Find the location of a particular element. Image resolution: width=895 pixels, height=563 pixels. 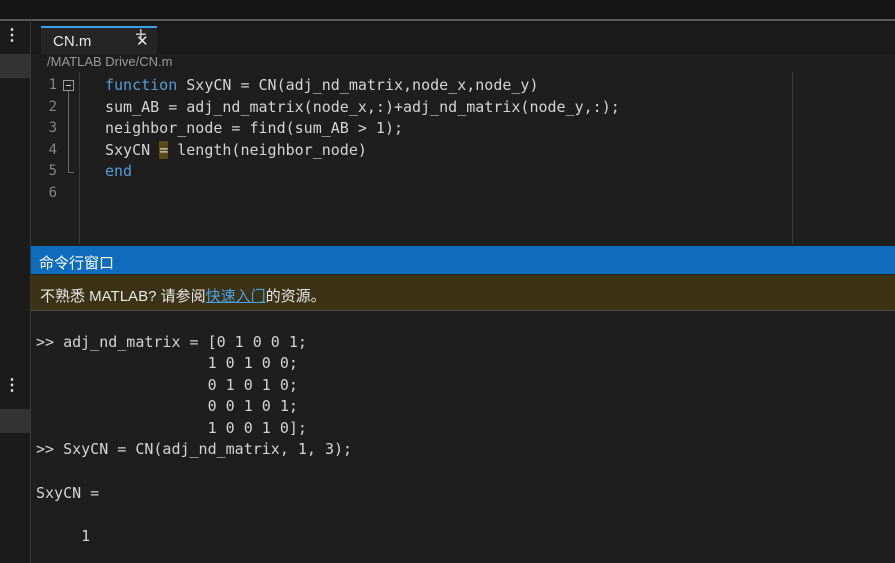

keyword: function is located at coordinates (141, 85).